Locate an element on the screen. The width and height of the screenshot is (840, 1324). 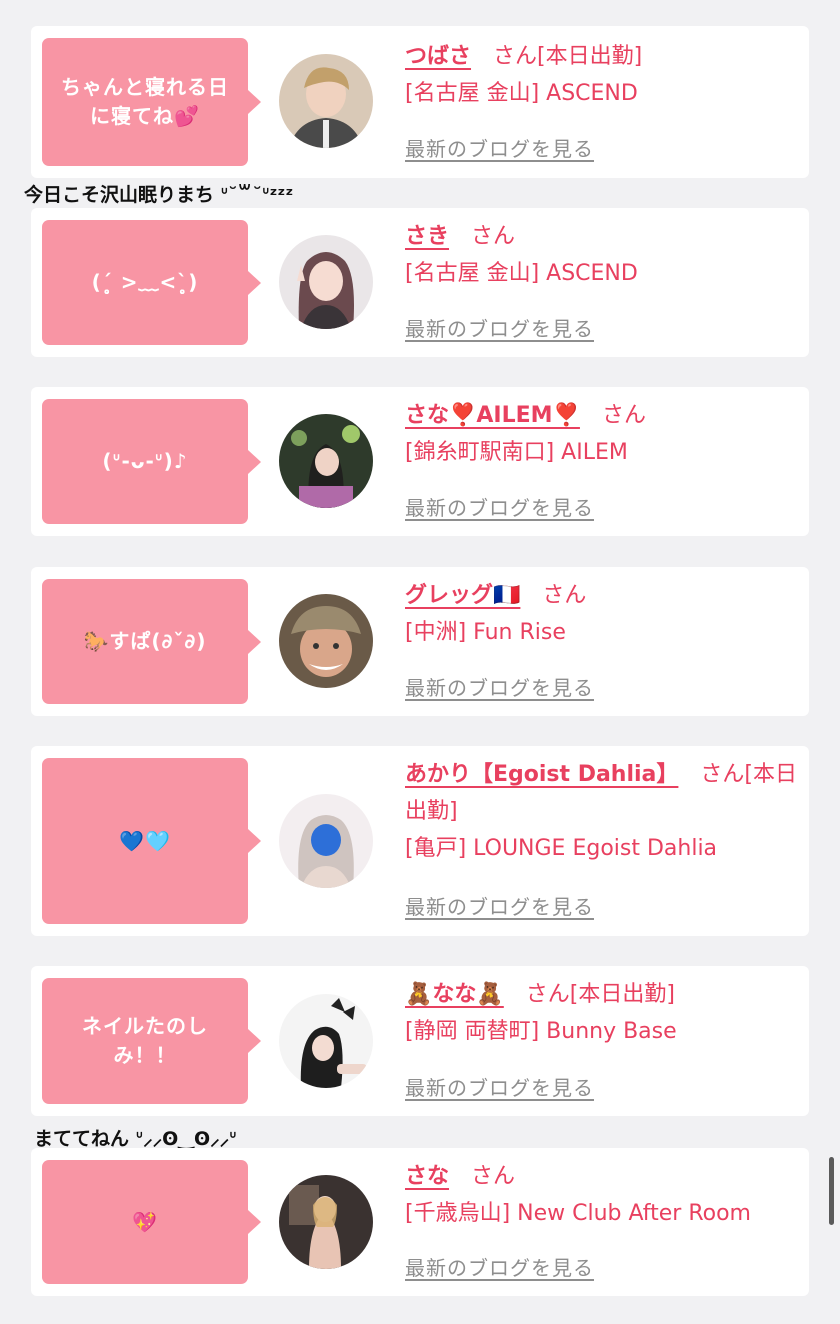
cast-name-link: グレッグ🇫🇷 is located at coordinates (462, 595).